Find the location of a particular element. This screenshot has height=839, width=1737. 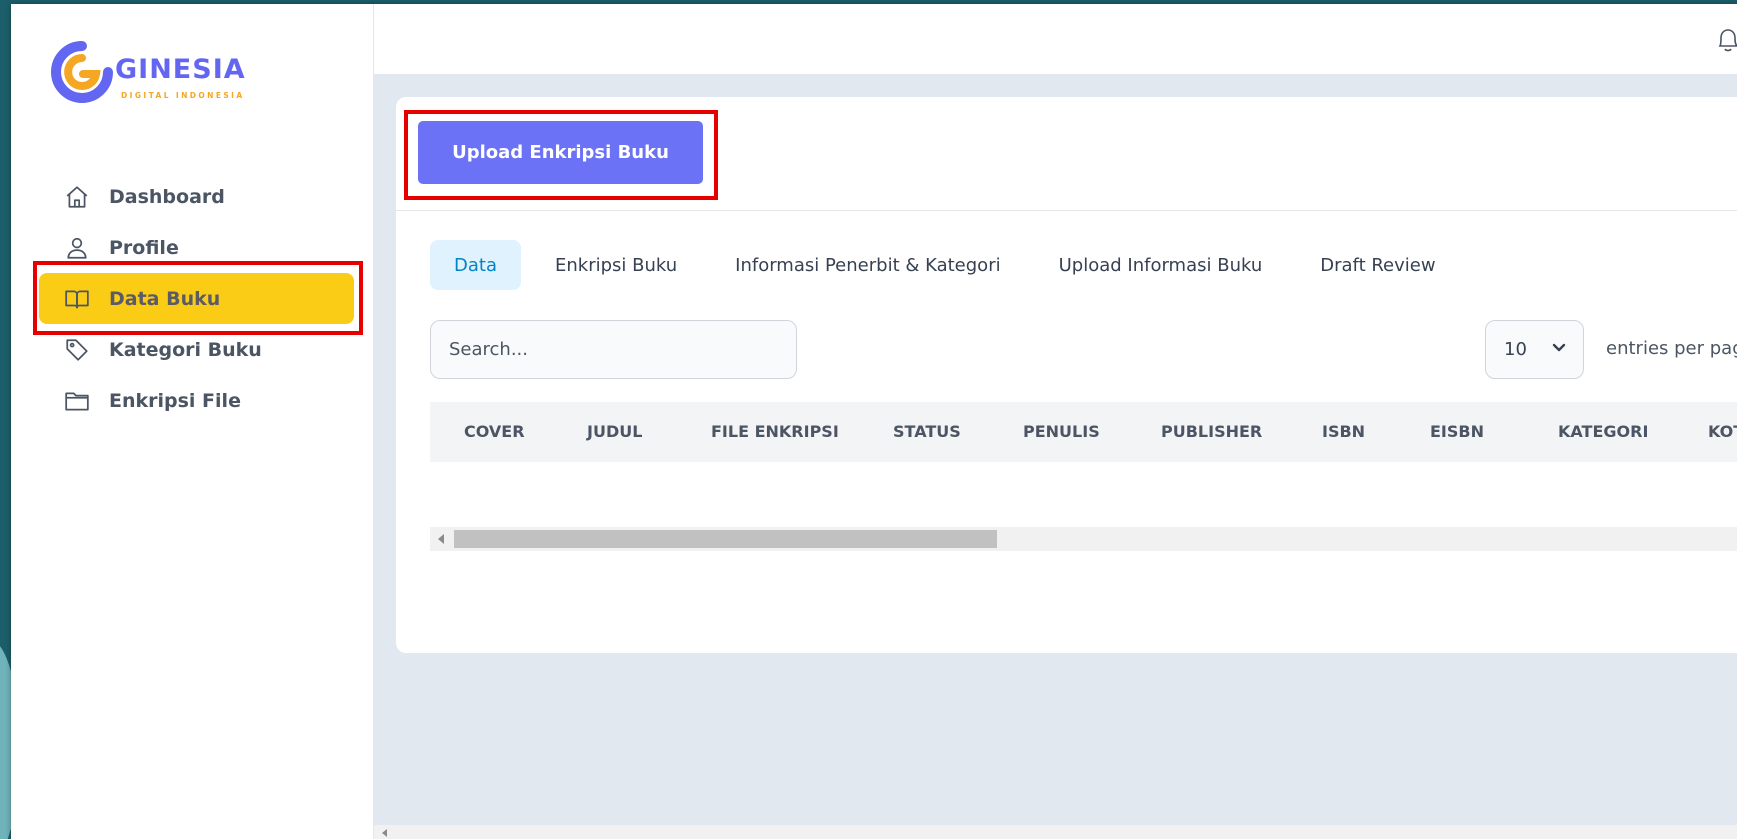

card-header: Upload Enkripsi Buku is located at coordinates (1066, 154).